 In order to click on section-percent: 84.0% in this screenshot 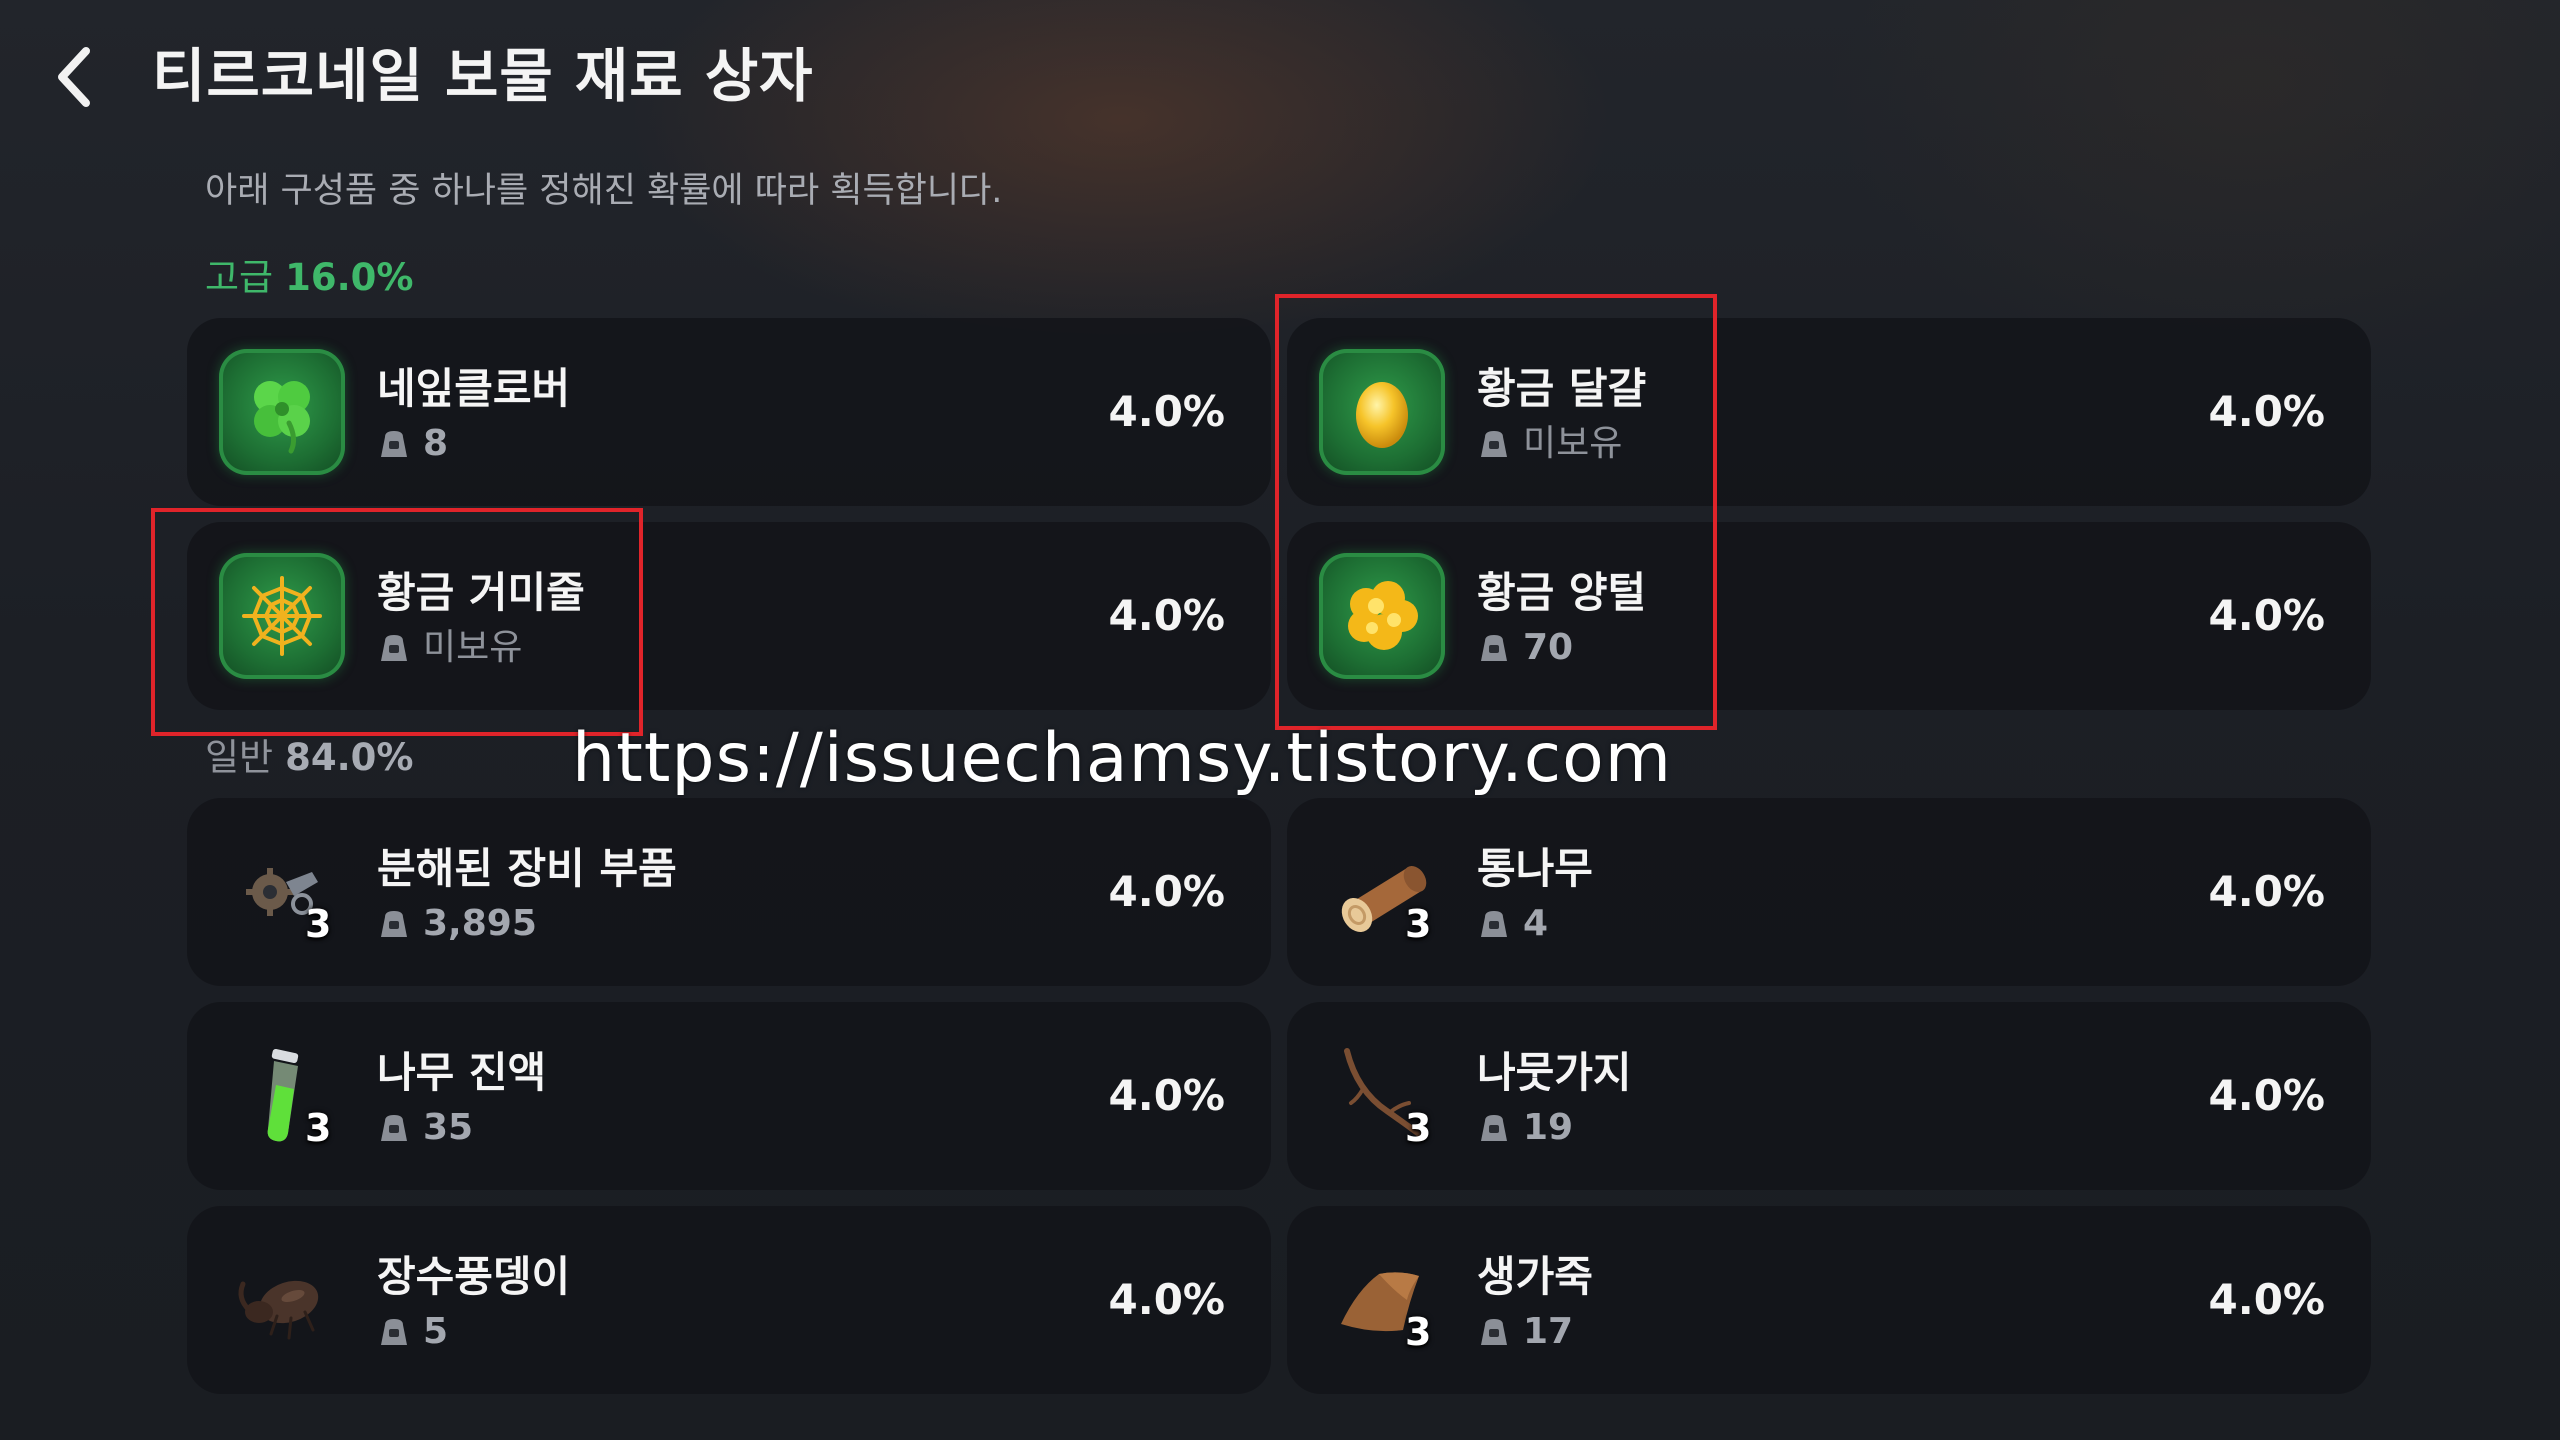, I will do `click(349, 757)`.